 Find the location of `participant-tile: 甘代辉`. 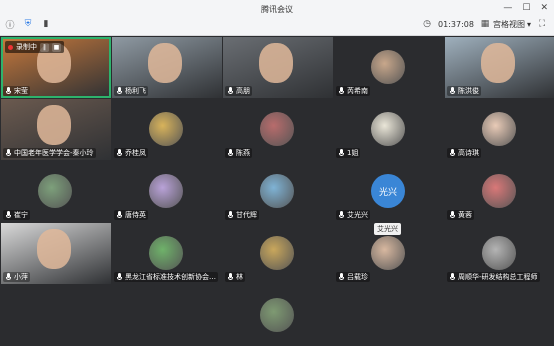

participant-tile: 甘代辉 is located at coordinates (278, 191).